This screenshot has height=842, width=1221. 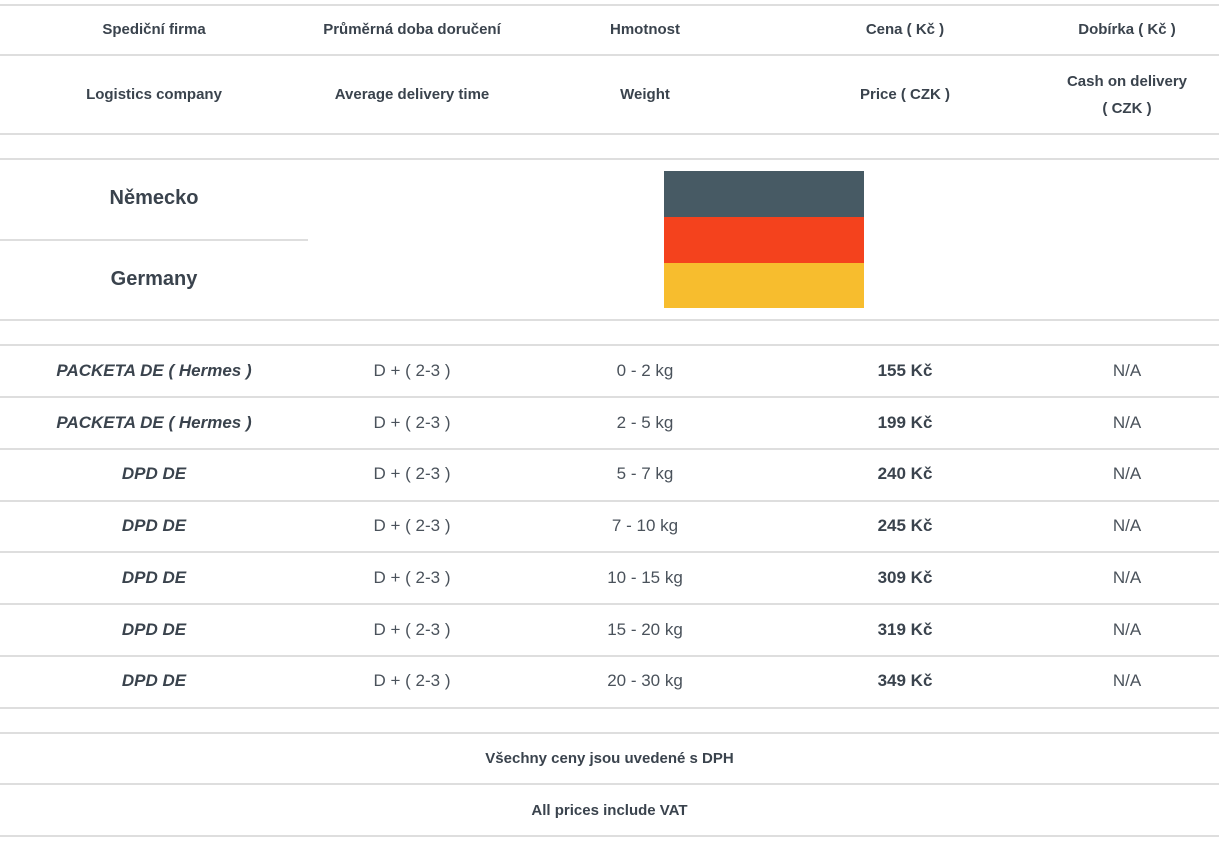 I want to click on weight-range: 0 - 2 kg, so click(x=645, y=370).